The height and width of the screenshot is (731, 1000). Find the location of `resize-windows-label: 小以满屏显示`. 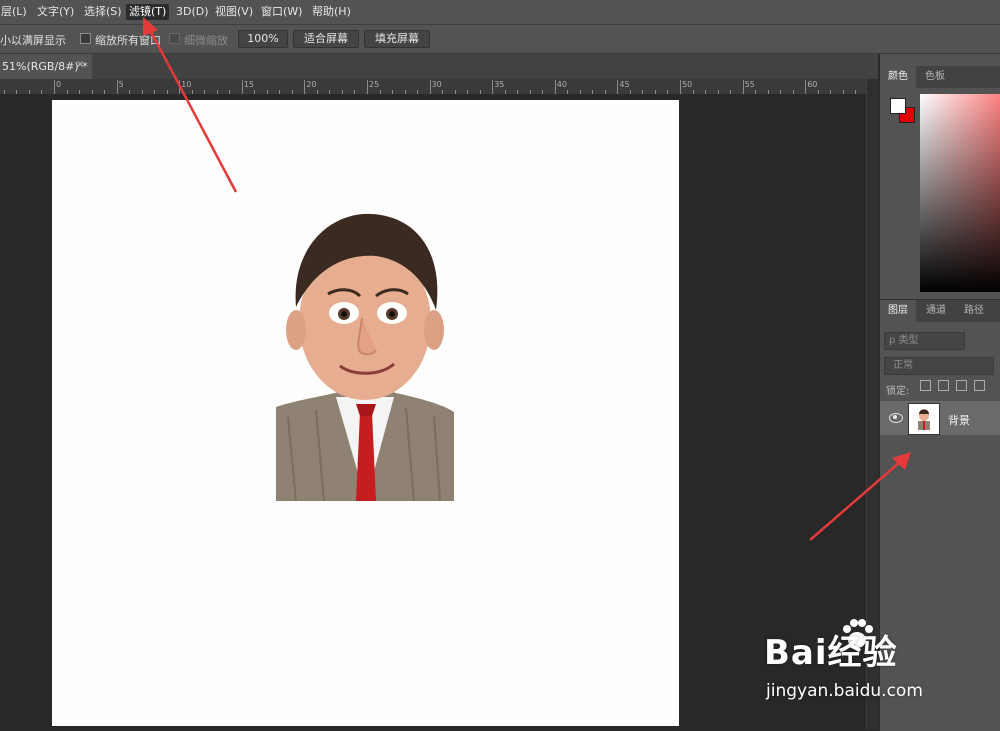

resize-windows-label: 小以满屏显示 is located at coordinates (33, 40).